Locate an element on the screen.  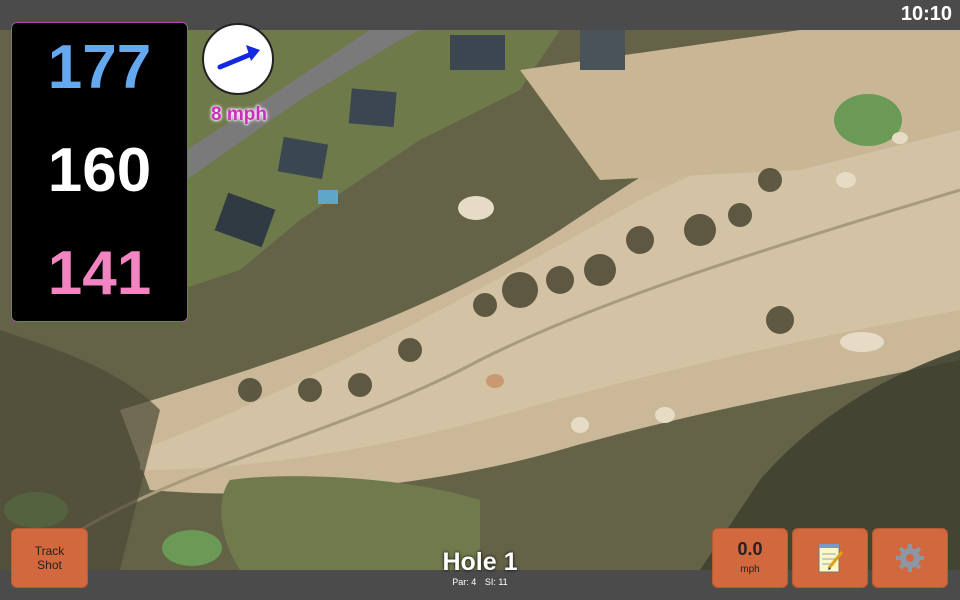
settings-button is located at coordinates (910, 558).